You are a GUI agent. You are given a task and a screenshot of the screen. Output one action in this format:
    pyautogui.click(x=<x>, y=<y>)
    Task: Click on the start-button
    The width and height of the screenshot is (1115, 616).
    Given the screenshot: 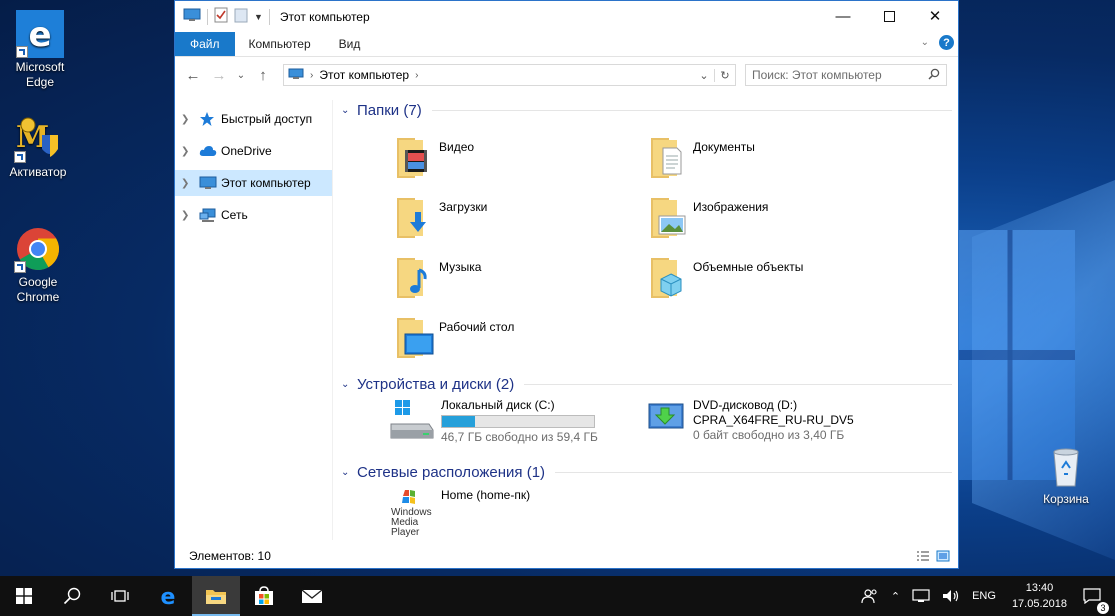 What is the action you would take?
    pyautogui.click(x=24, y=596)
    